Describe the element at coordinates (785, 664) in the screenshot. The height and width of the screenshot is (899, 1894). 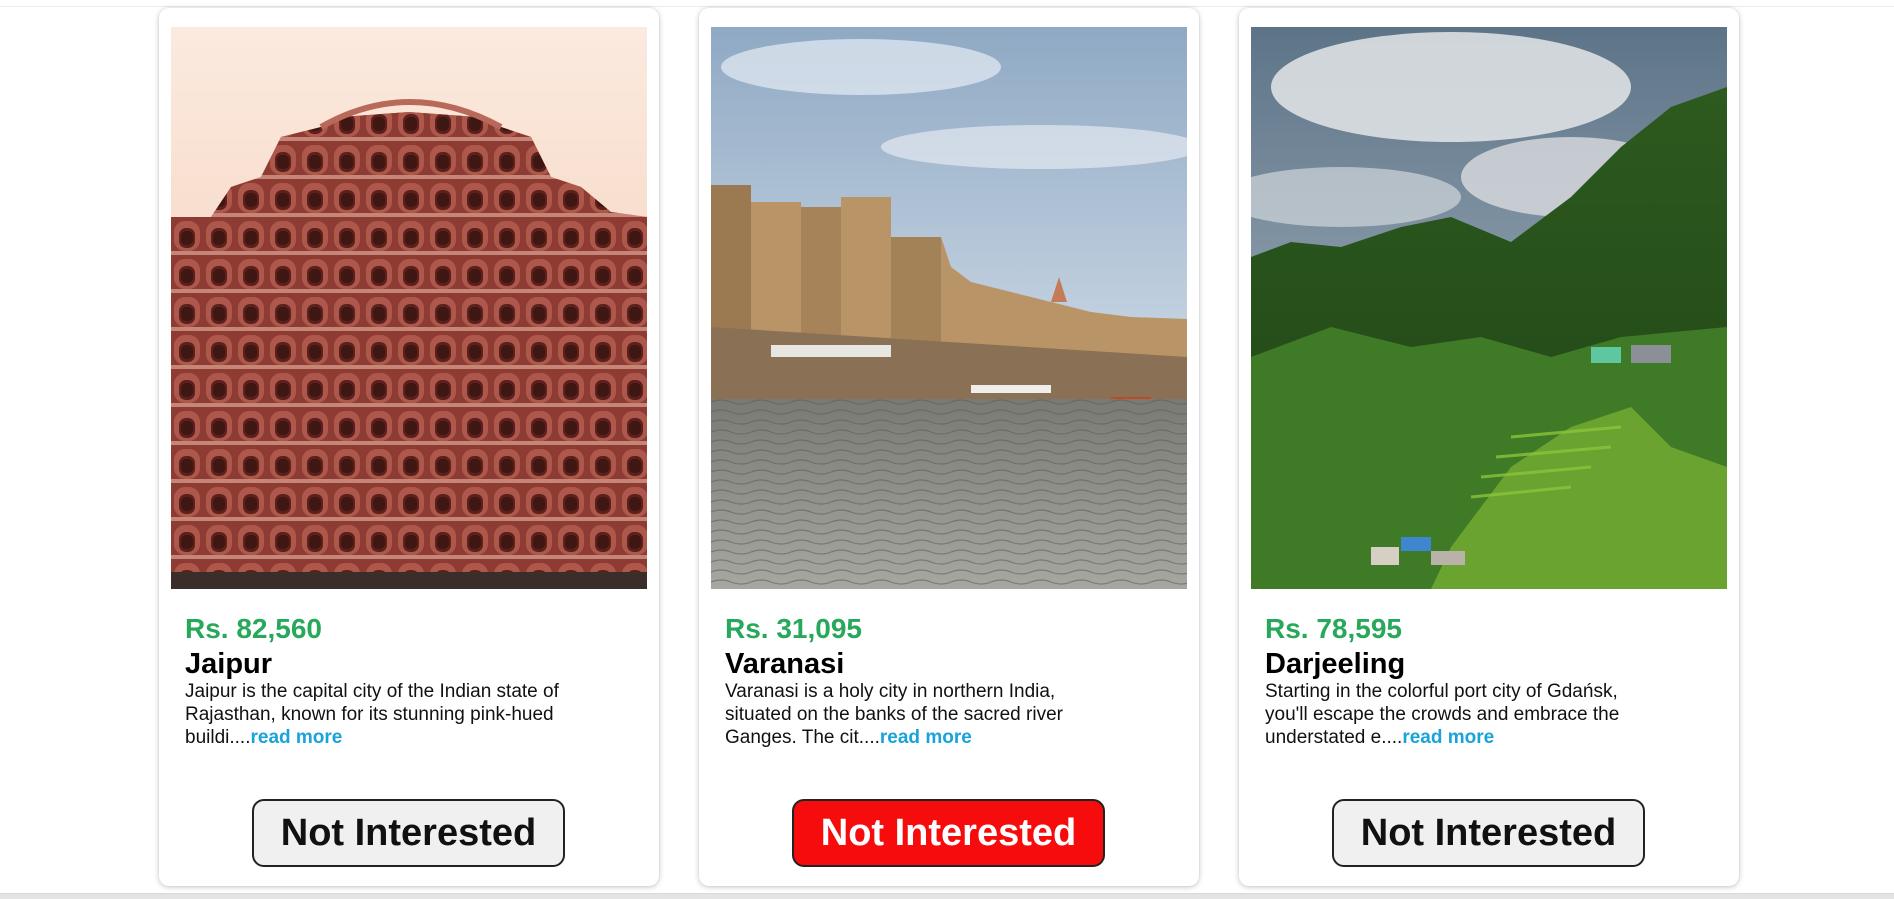
I see `destination-name: Varanasi` at that location.